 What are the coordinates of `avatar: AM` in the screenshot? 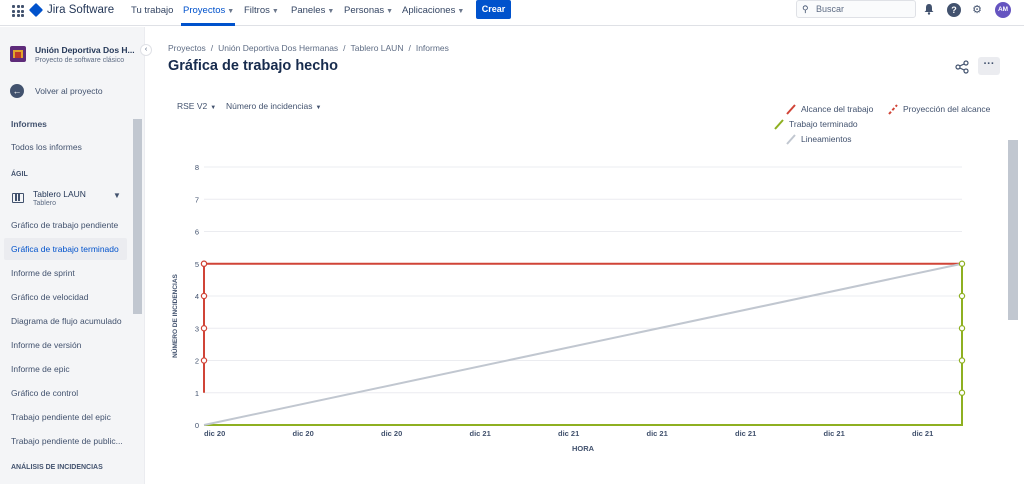 It's located at (1003, 10).